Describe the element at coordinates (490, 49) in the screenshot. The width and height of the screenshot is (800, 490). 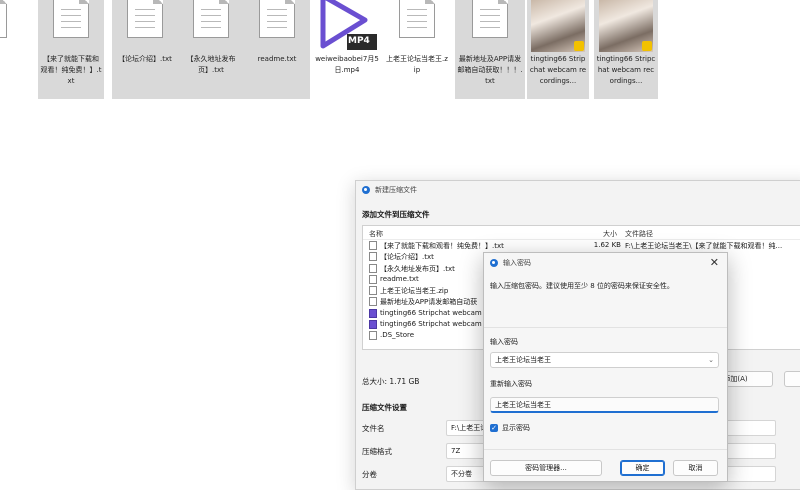
I see `desktop-file: 最新地址及APP请发邮箱自动获取！！！.txt` at that location.